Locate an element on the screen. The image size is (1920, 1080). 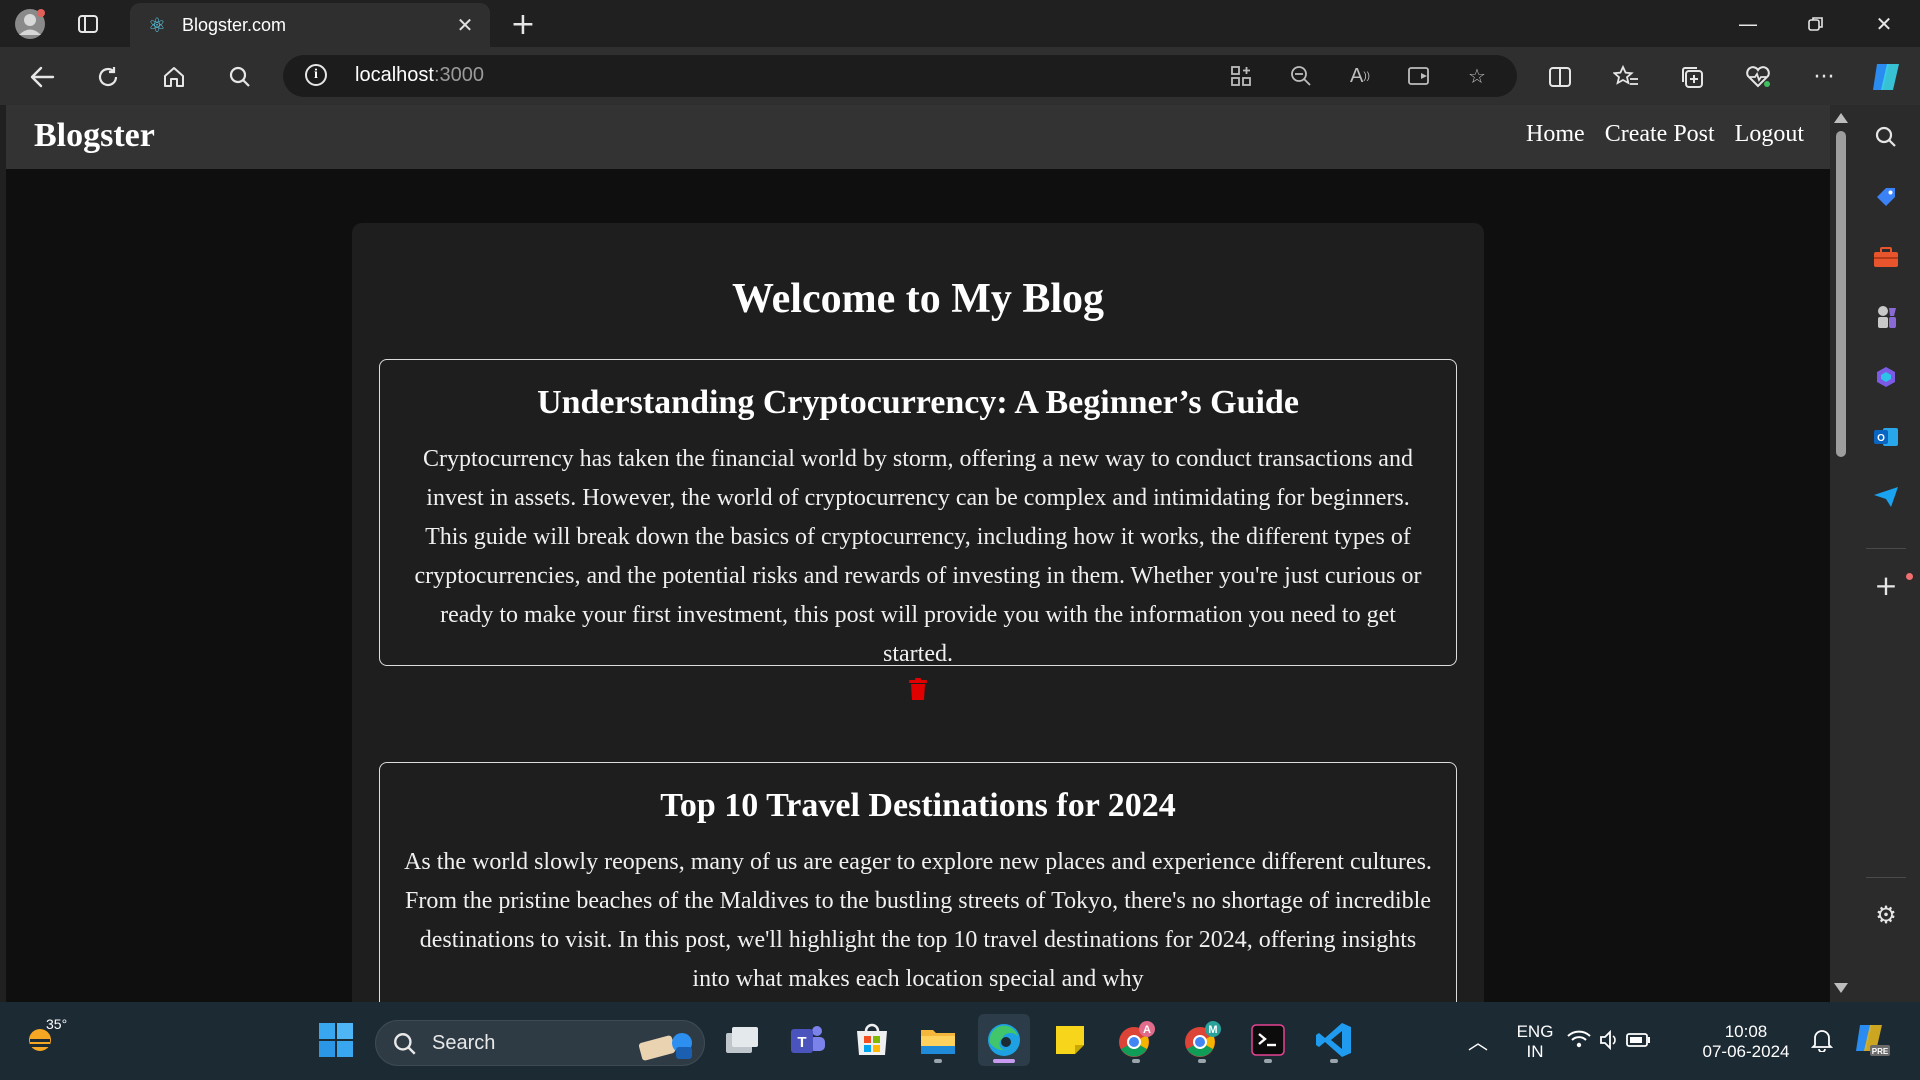
close-window-icon: ✕ is located at coordinates (1884, 23).